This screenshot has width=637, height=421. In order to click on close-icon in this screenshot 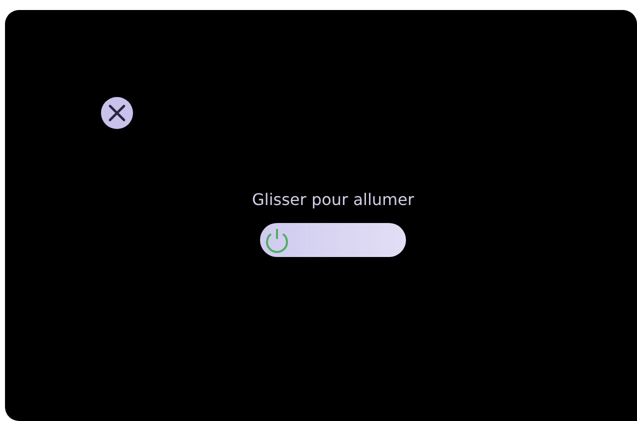, I will do `click(117, 113)`.